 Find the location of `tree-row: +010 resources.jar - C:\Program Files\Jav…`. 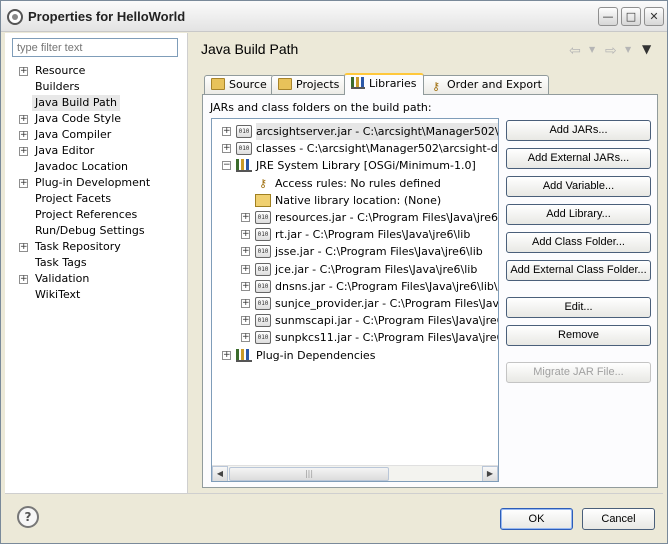

tree-row: +010 resources.jar - C:\Program Files\Jav… is located at coordinates (355, 217).